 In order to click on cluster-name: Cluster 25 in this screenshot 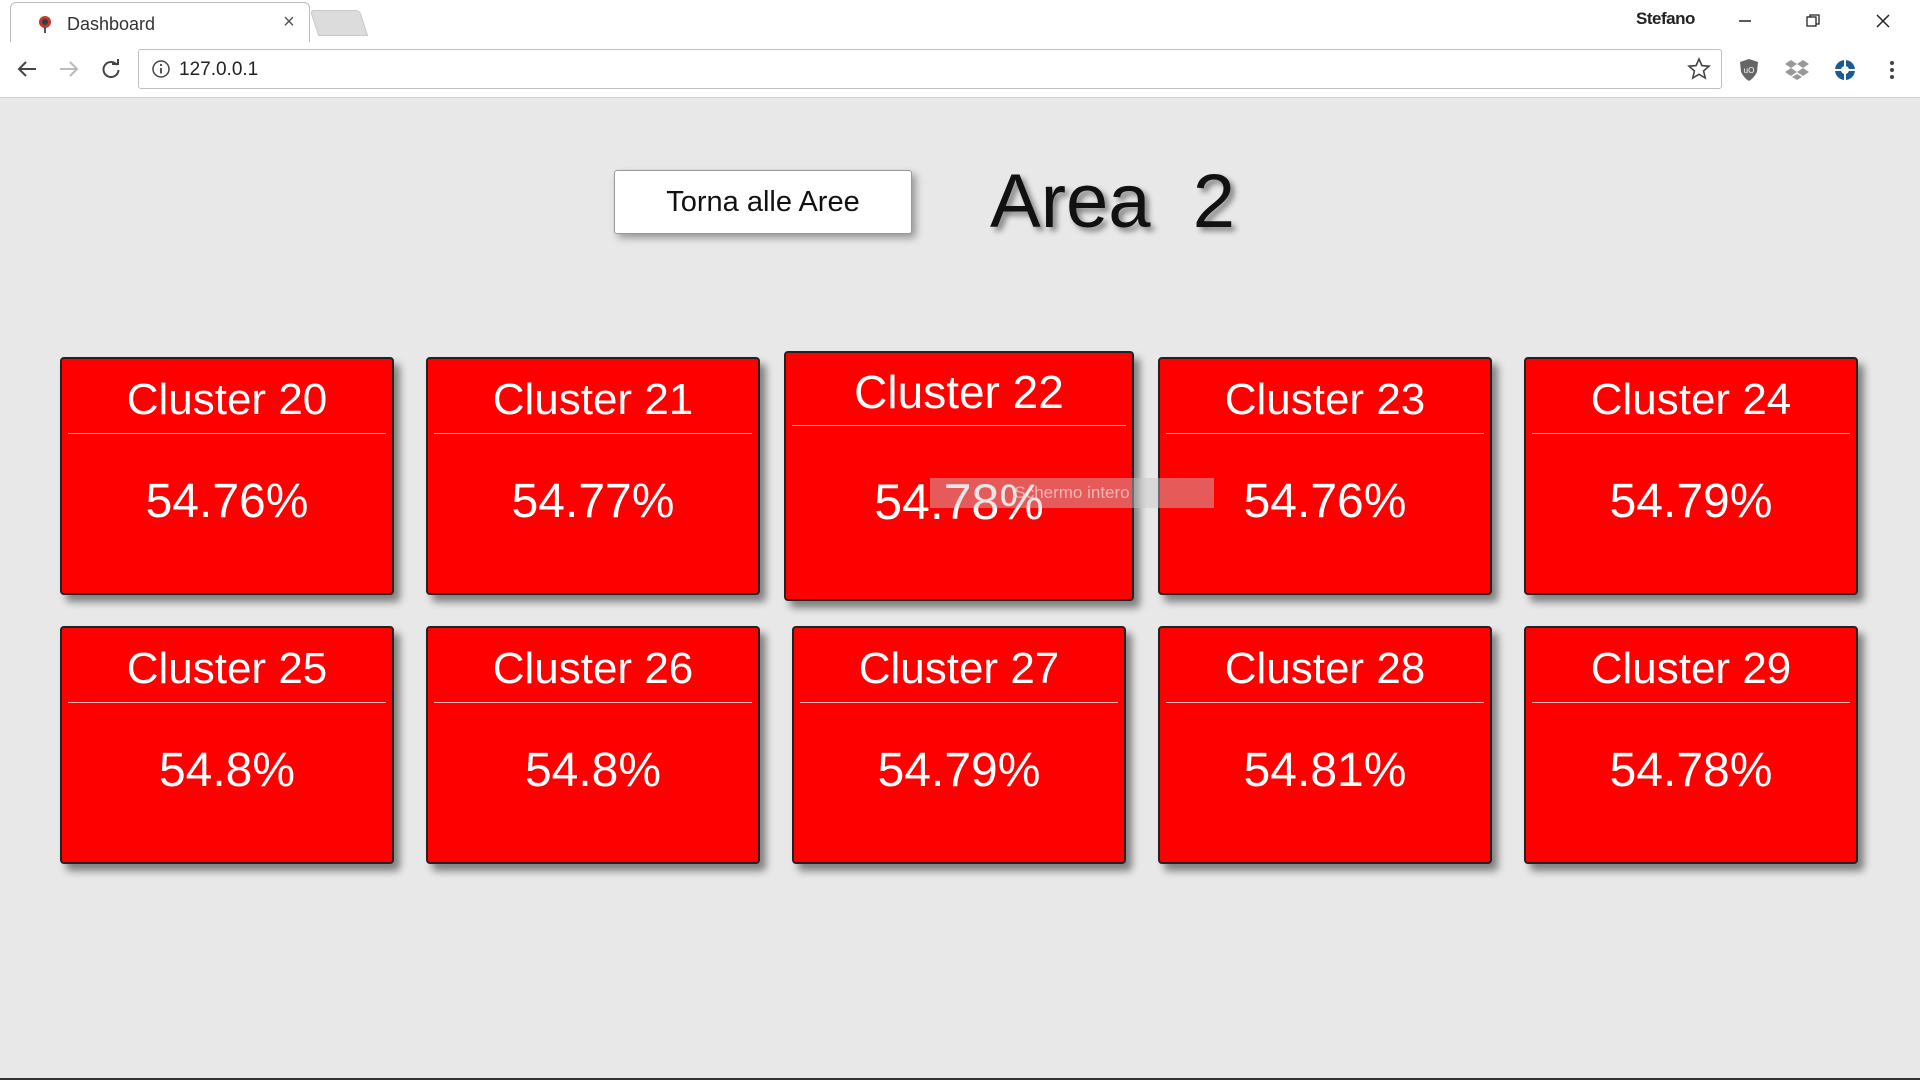, I will do `click(227, 673)`.